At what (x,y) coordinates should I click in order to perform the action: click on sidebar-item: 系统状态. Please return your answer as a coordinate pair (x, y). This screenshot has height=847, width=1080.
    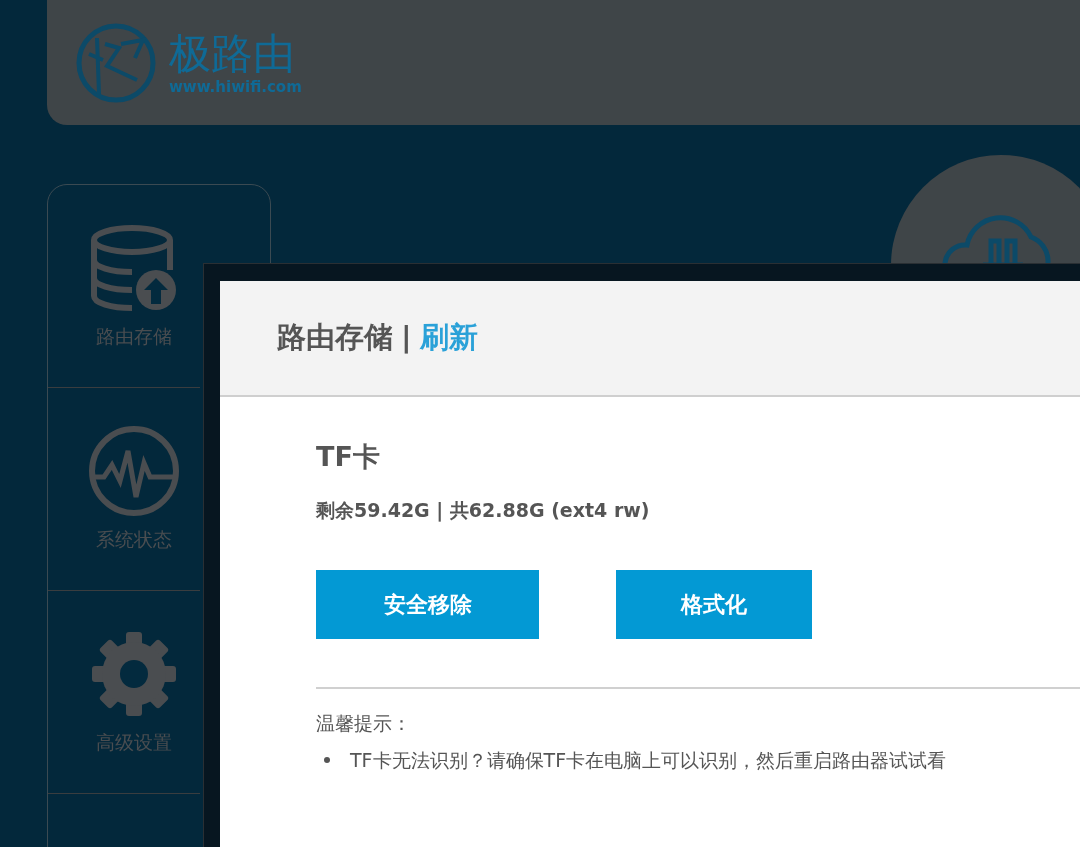
    Looking at the image, I should click on (124, 489).